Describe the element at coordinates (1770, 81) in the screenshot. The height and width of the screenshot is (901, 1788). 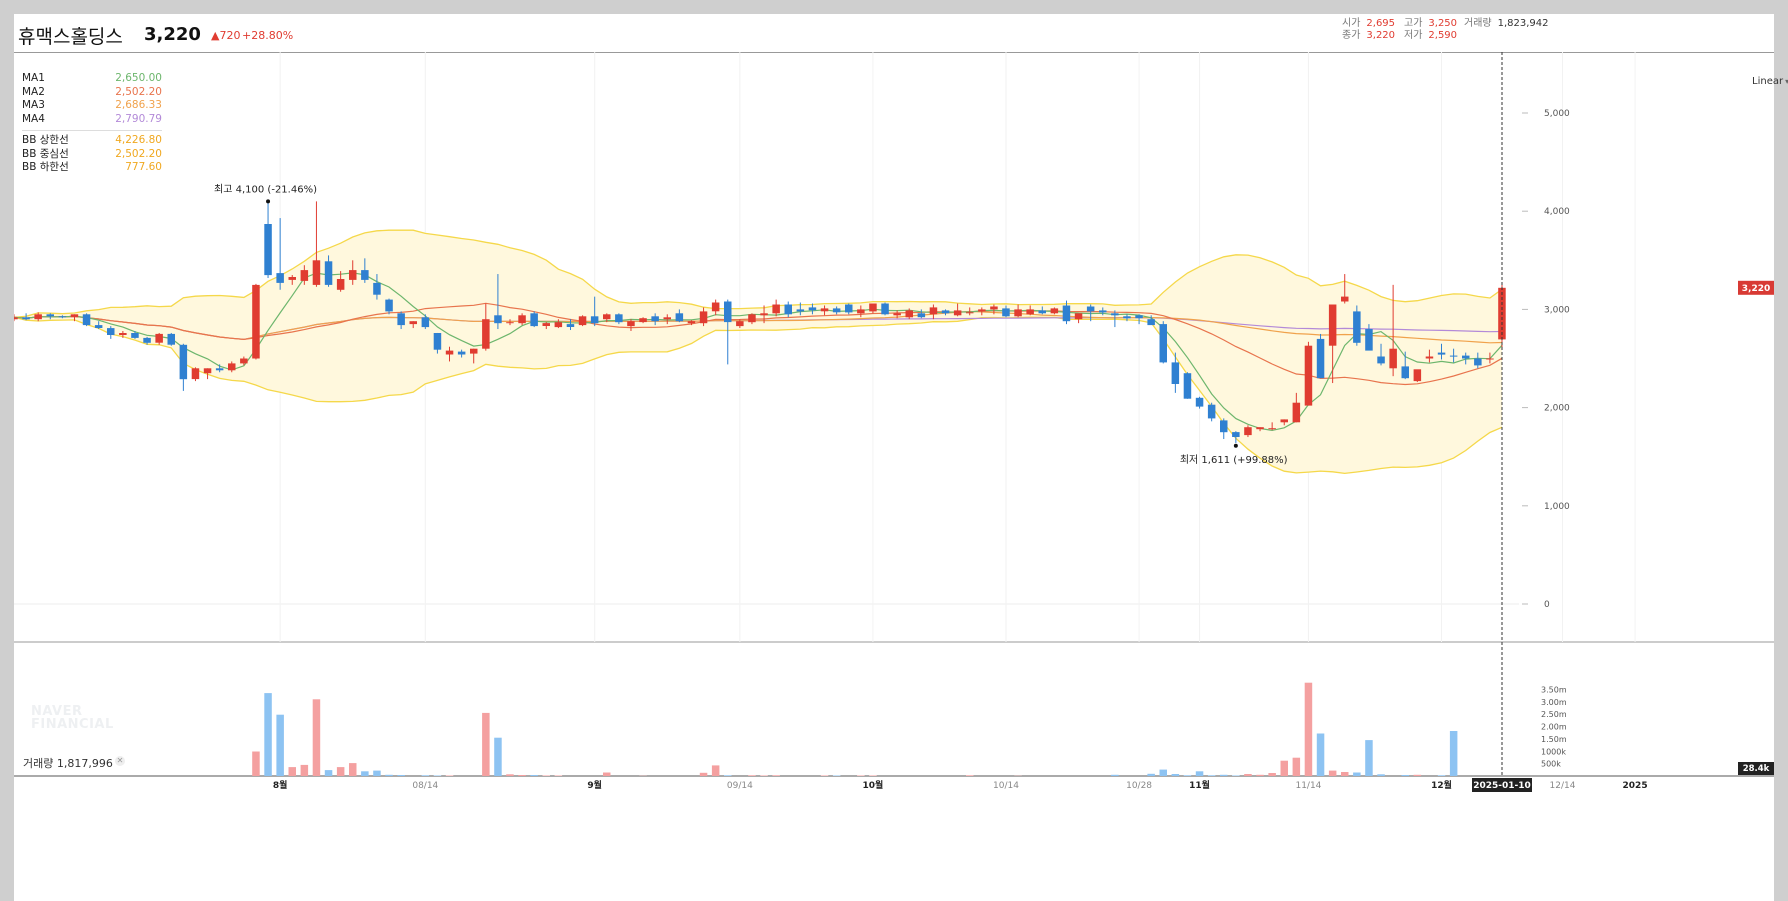
I see `scale-mode-button: Linear ▾` at that location.